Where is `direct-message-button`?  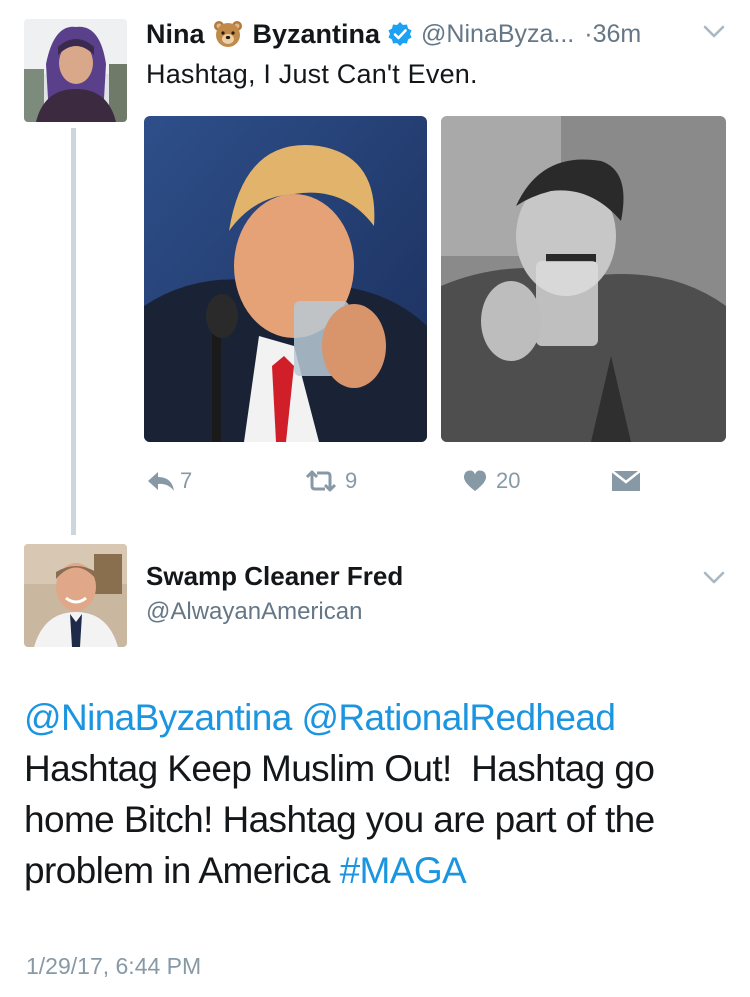
direct-message-button is located at coordinates (626, 483).